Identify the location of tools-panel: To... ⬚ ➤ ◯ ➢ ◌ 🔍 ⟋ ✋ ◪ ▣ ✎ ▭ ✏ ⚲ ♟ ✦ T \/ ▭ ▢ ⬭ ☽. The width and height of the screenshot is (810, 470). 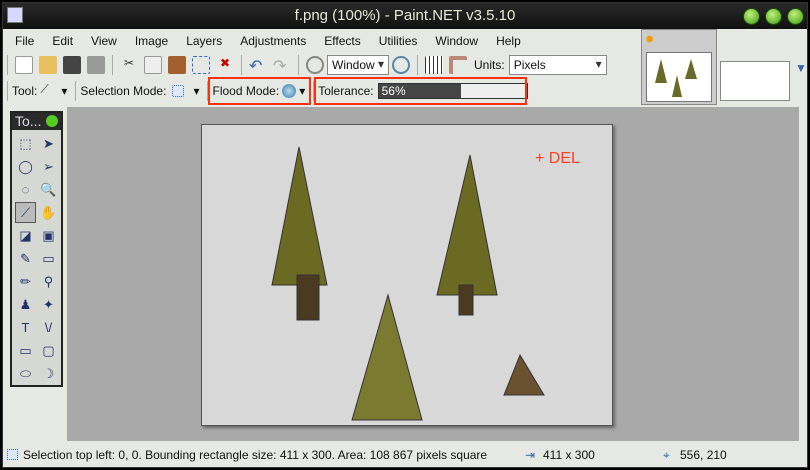
(36, 249).